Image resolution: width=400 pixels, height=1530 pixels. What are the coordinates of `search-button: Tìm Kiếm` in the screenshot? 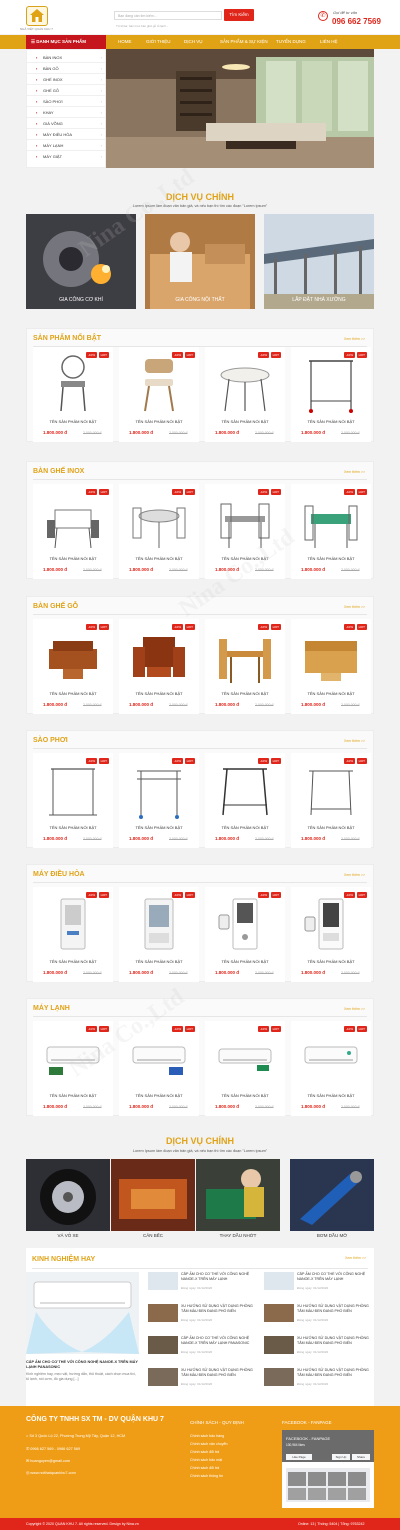 It's located at (239, 15).